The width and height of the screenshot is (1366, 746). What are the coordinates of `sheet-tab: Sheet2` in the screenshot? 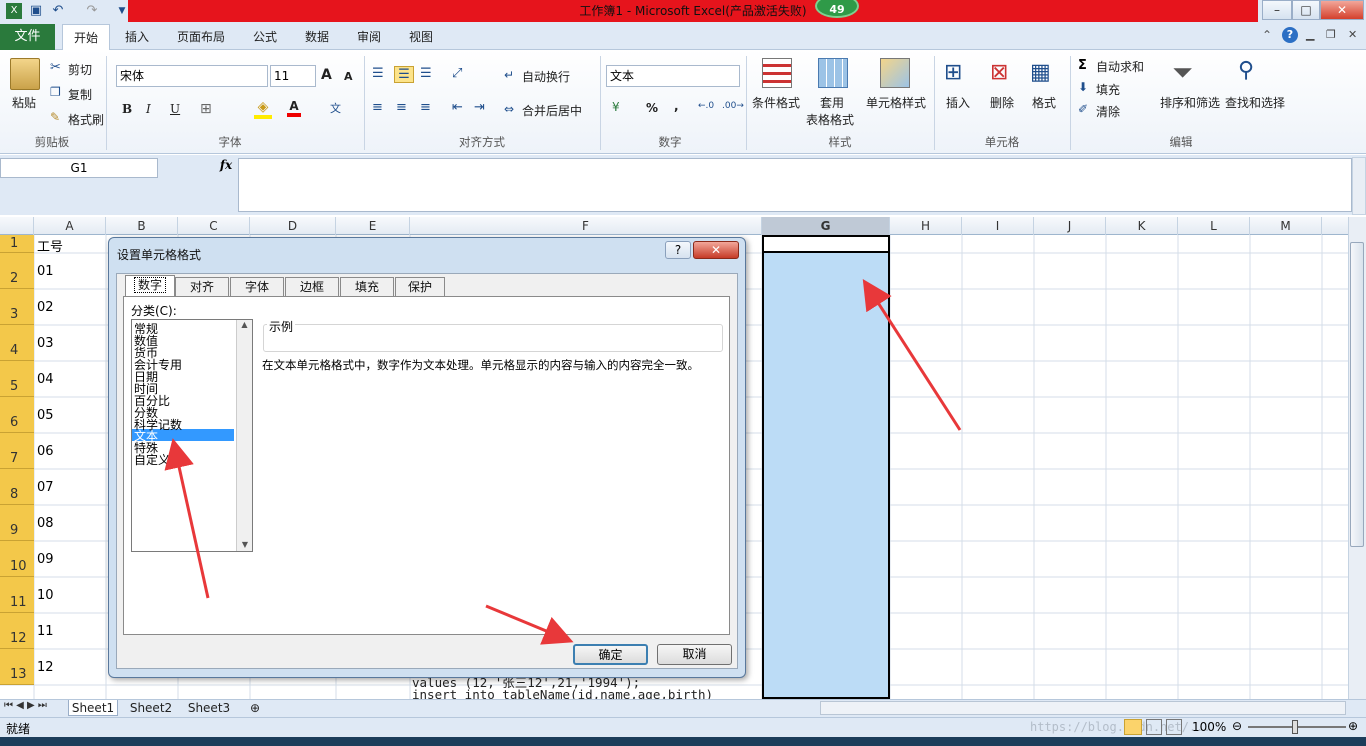 It's located at (151, 708).